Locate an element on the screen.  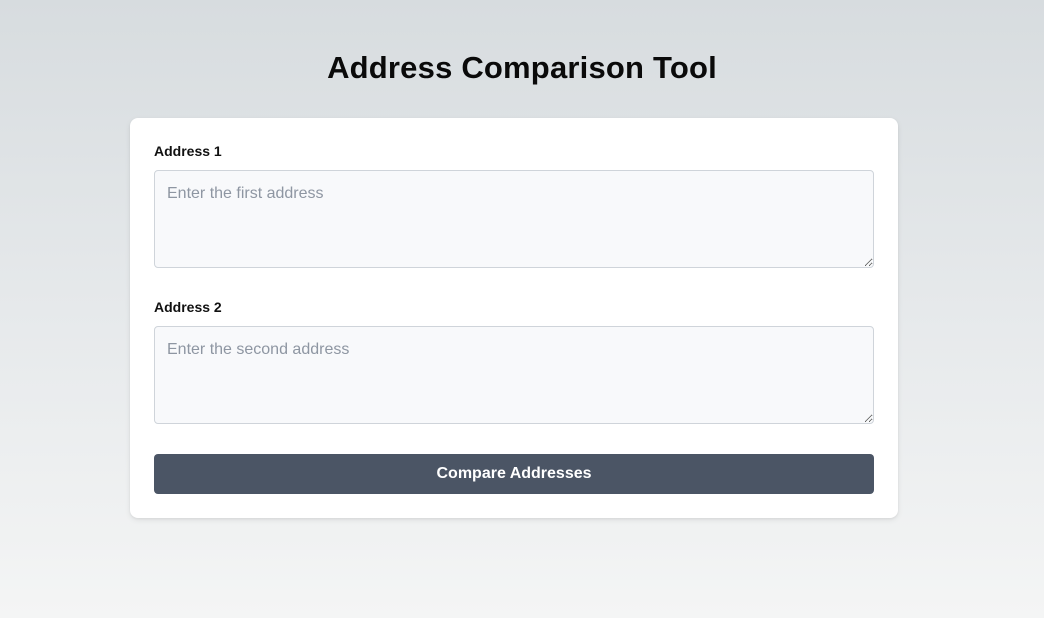
compare-addresses-button: Compare Addresses is located at coordinates (514, 474).